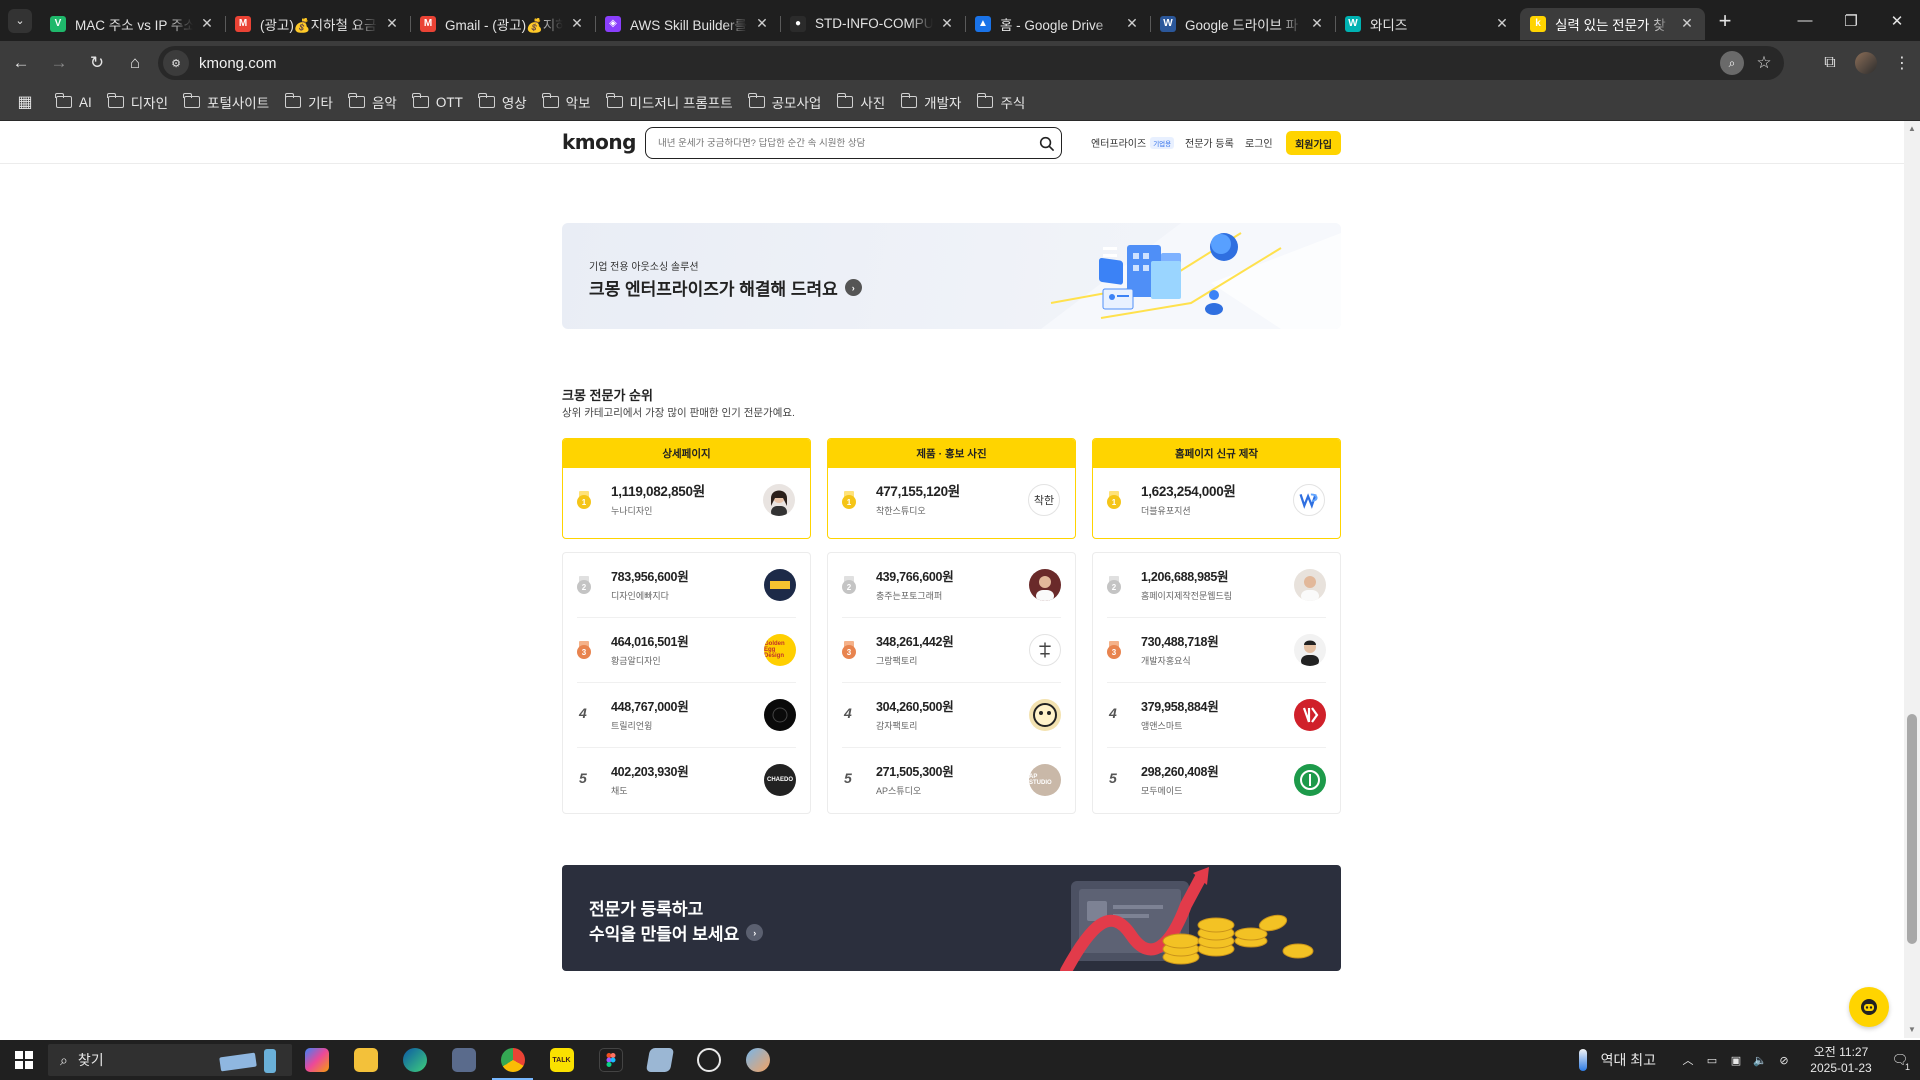 The height and width of the screenshot is (1080, 1920). Describe the element at coordinates (599, 142) in the screenshot. I see `kmong-logo: kmong` at that location.